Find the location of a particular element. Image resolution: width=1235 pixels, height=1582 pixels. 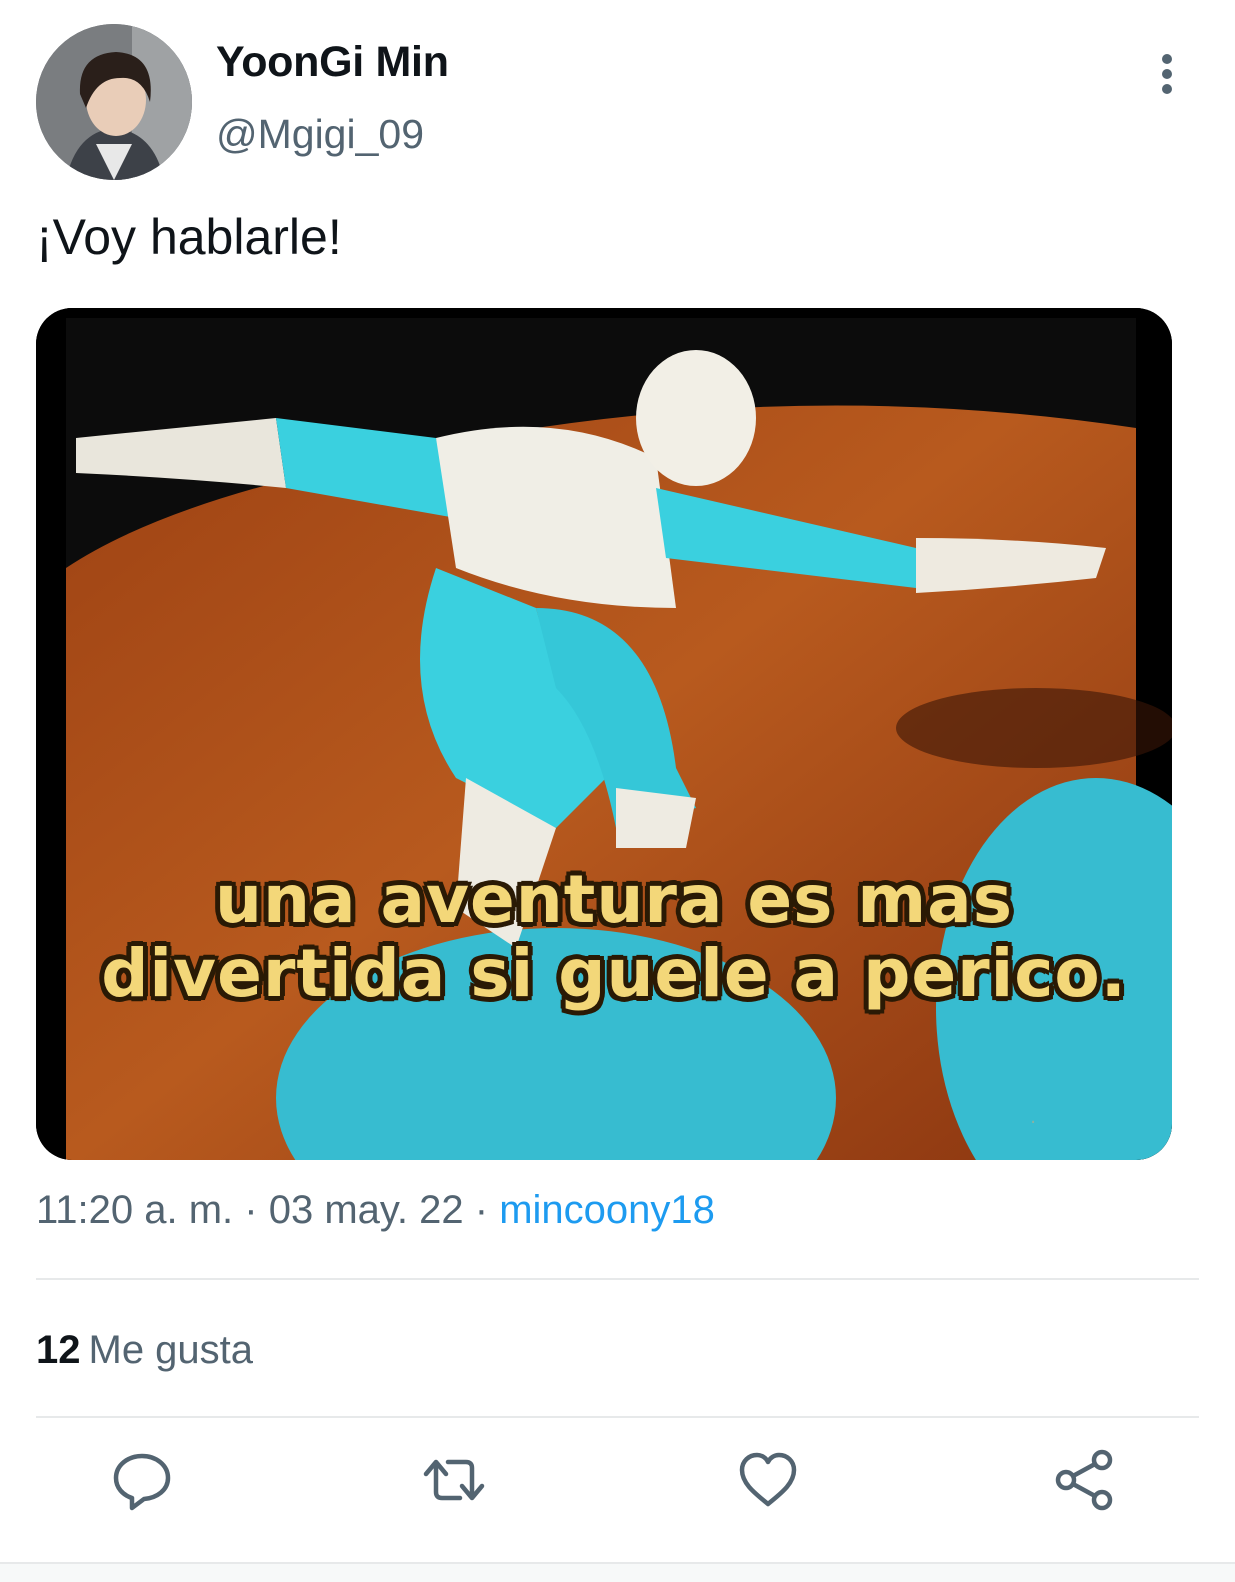

tweet-header: YoonGi Min @Mgigi_09 is located at coordinates (617, 102).